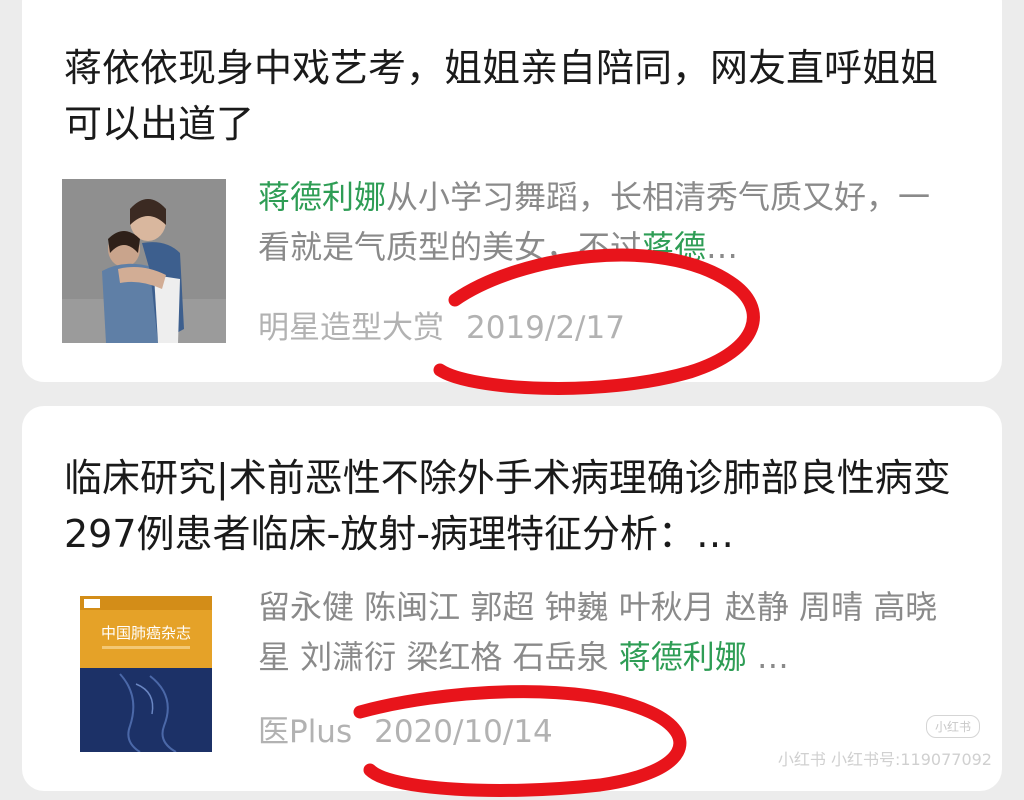  Describe the element at coordinates (463, 732) in the screenshot. I see `result-date: 2020/10/14` at that location.